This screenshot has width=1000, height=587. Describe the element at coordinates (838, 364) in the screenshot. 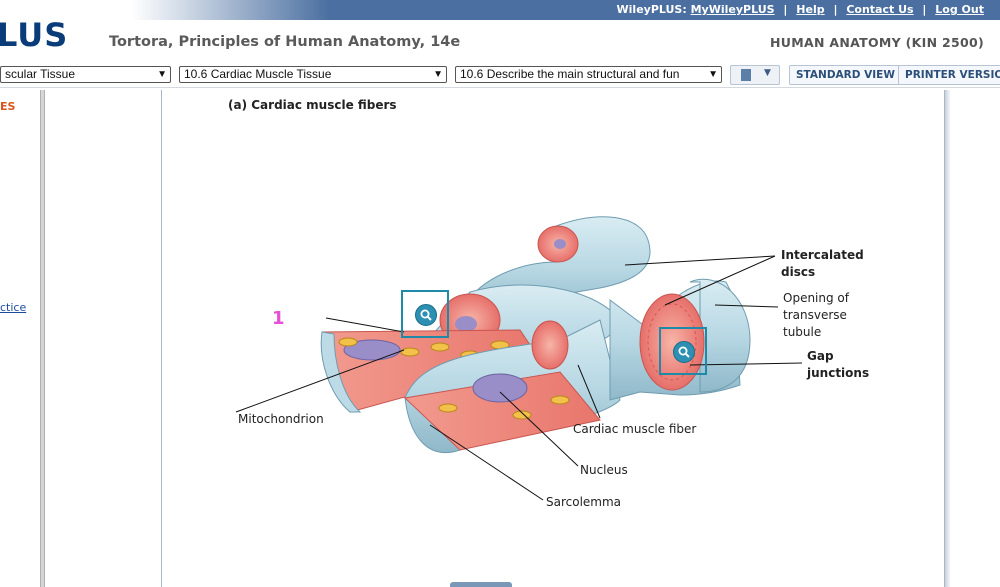

I see `label-gap-junctions: Gap junctions` at that location.